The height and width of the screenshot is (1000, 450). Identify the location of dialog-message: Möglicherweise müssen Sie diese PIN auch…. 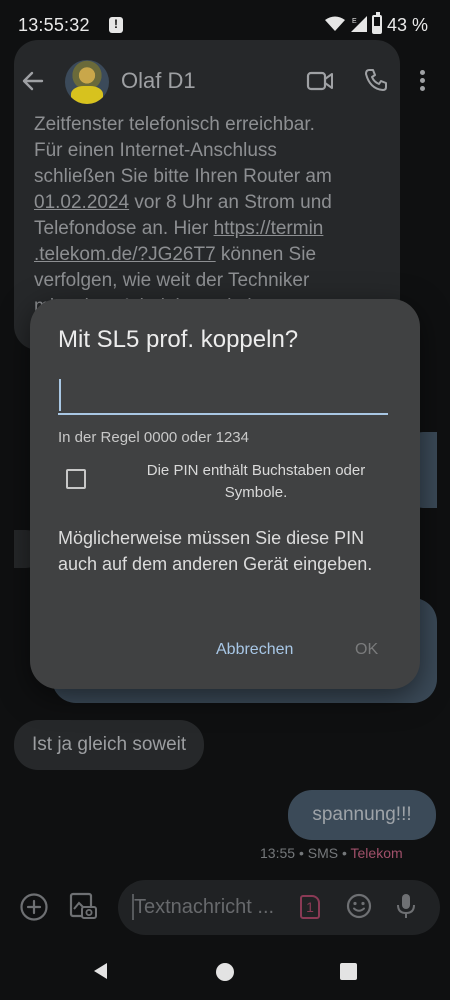
(215, 551).